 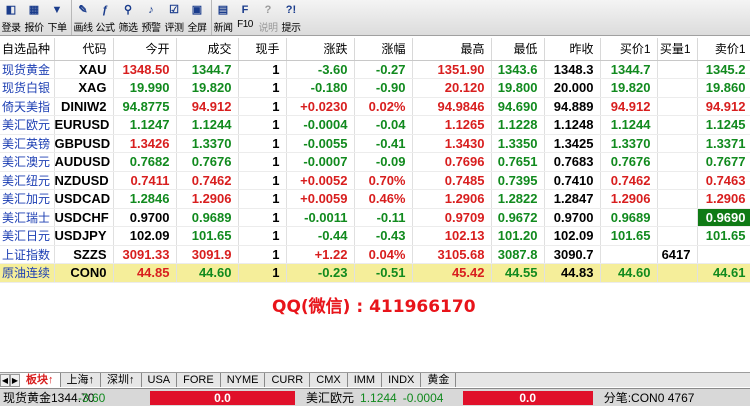 What do you see at coordinates (82, 17) in the screenshot?
I see `toolbar-draw-button: ✎ 画线` at bounding box center [82, 17].